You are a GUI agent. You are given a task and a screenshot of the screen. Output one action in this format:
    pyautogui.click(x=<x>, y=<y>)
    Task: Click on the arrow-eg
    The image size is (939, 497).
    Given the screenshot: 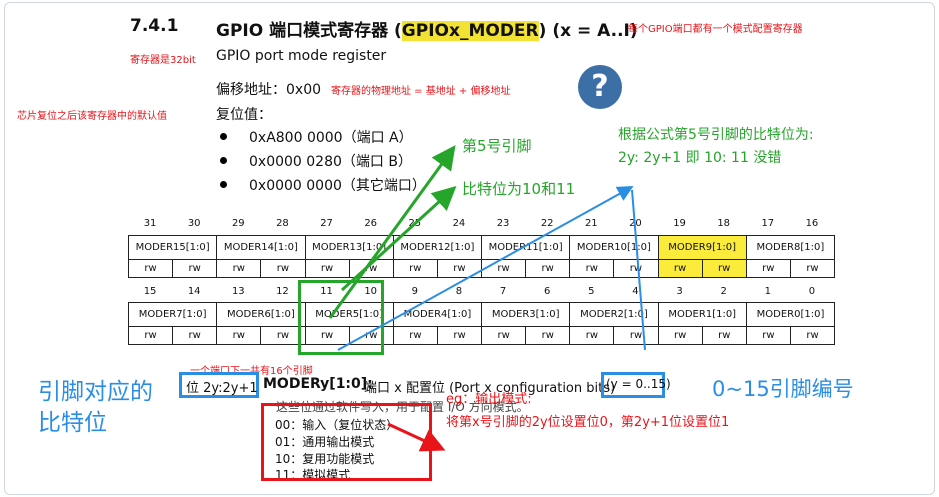 What is the action you would take?
    pyautogui.click(x=416, y=437)
    